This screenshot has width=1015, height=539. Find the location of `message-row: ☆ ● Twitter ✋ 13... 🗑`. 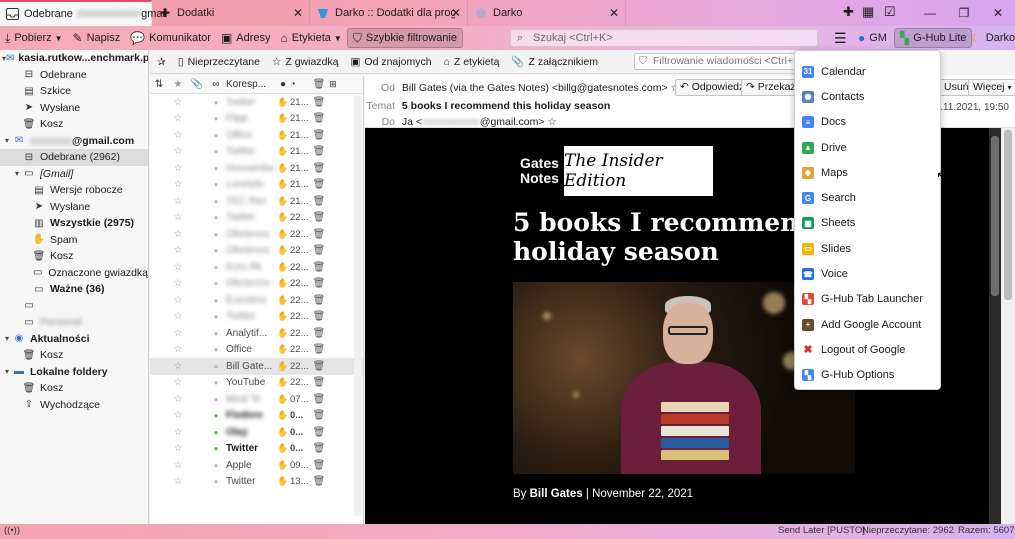

message-row: ☆ ● Twitter ✋ 13... 🗑 is located at coordinates (256, 482).